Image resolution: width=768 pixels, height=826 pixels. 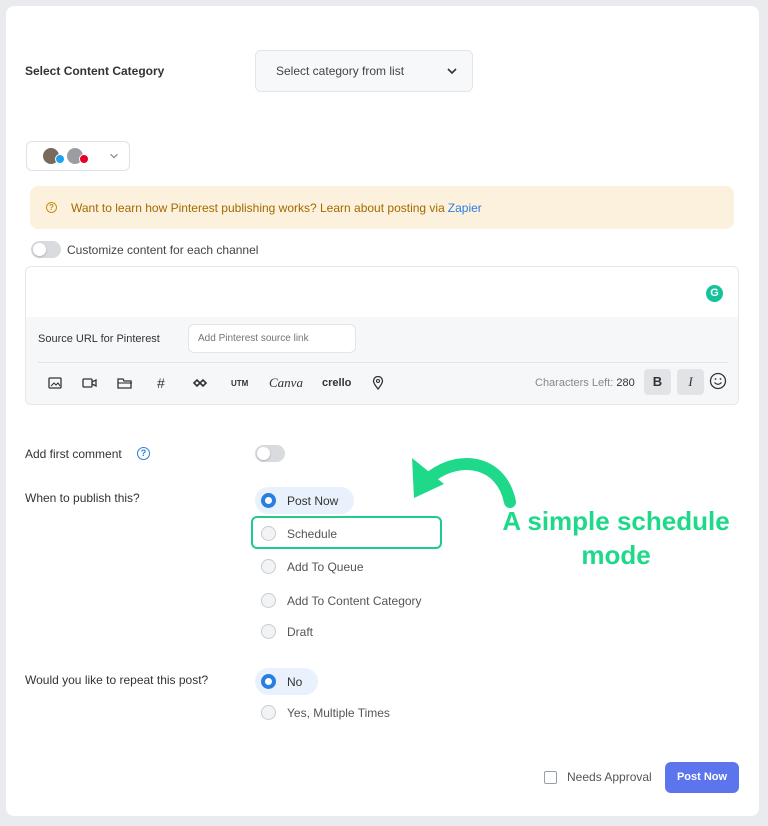 I want to click on zapier-link: Zapier, so click(x=465, y=208).